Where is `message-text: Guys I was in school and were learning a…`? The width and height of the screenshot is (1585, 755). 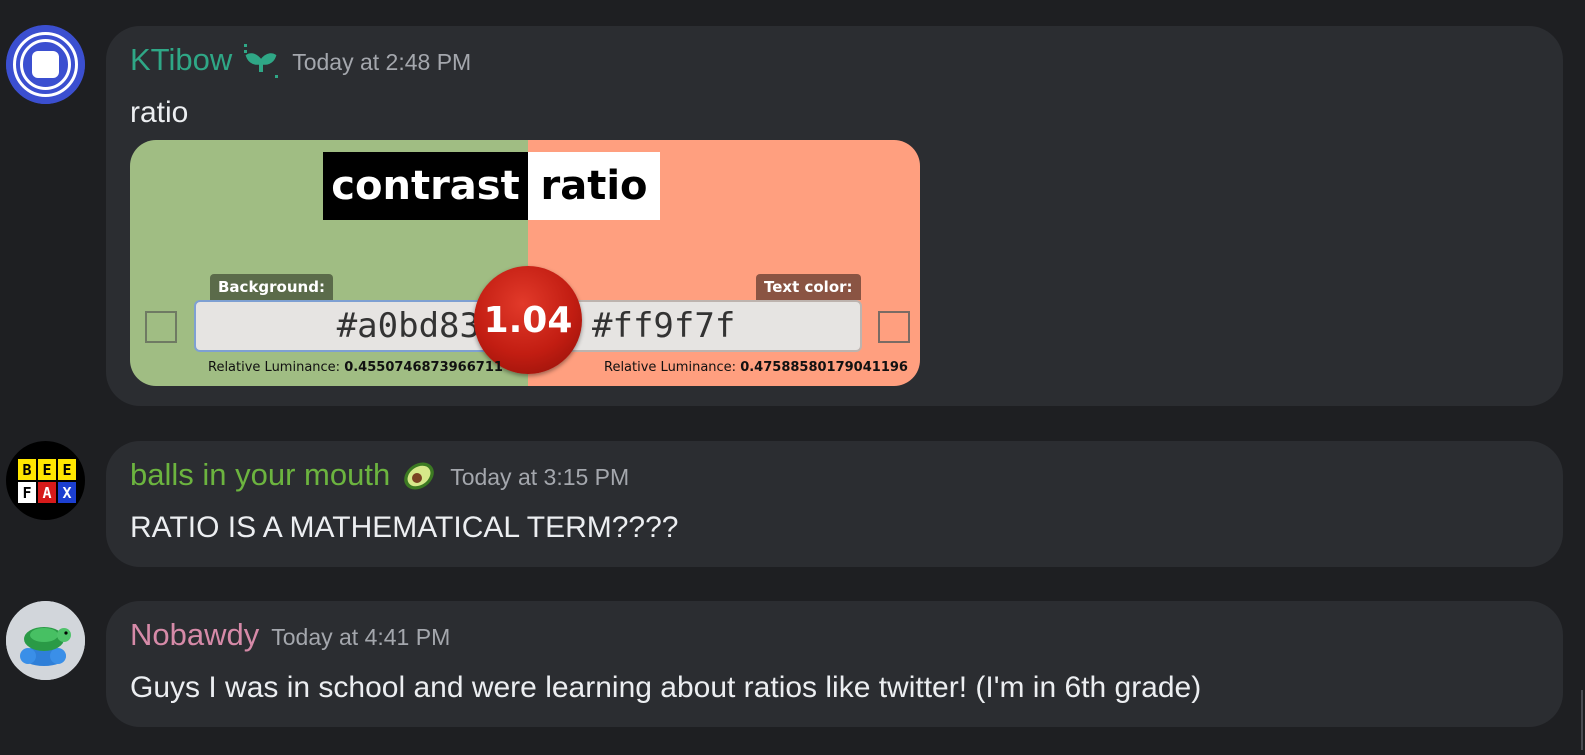
message-text: Guys I was in school and were learning a… is located at coordinates (666, 687).